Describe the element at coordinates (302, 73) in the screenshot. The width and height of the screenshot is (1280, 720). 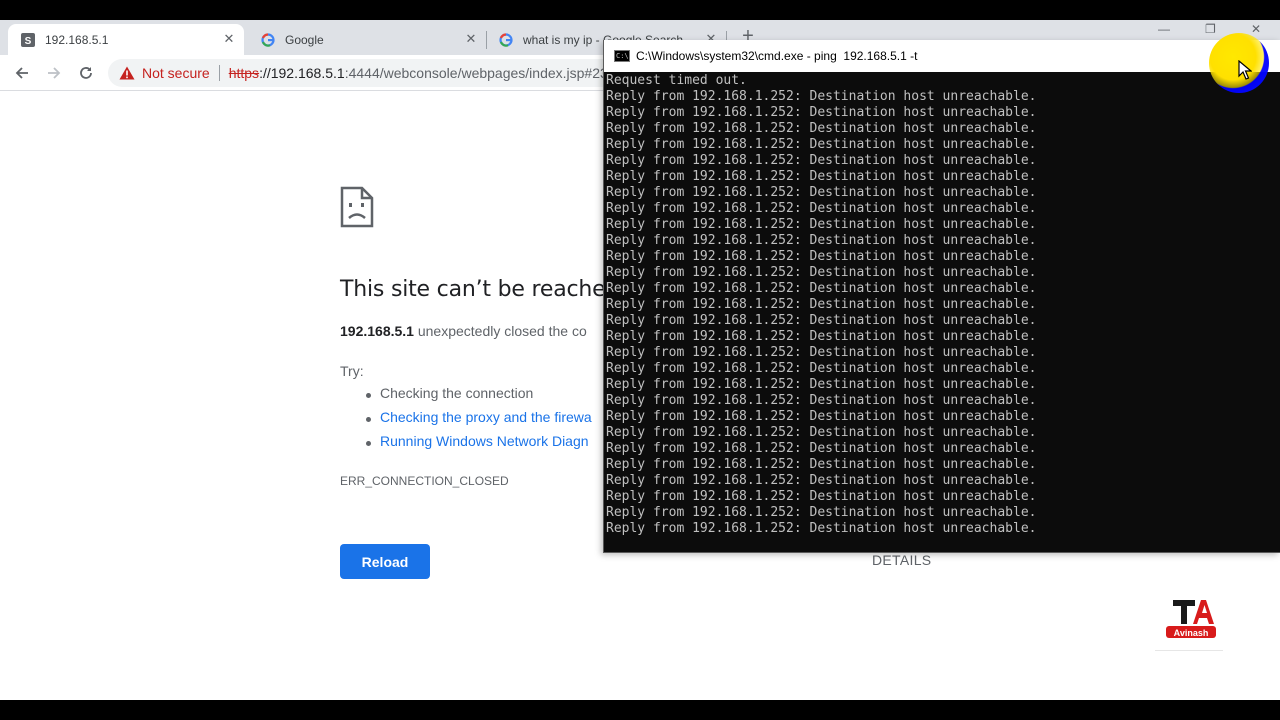
I see `url-host: ://192.168.5.1` at that location.